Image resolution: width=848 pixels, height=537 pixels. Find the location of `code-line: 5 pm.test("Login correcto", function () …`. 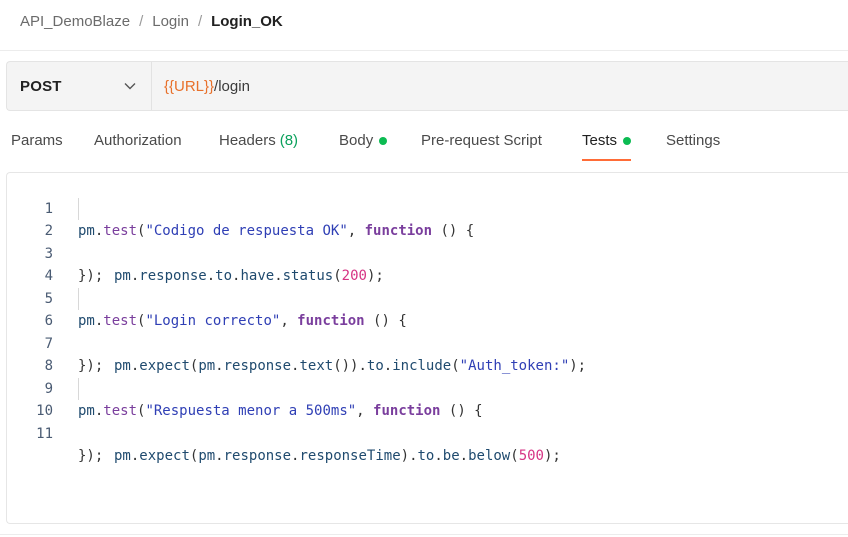

code-line: 5 pm.test("Login correcto", function () … is located at coordinates (427, 297).